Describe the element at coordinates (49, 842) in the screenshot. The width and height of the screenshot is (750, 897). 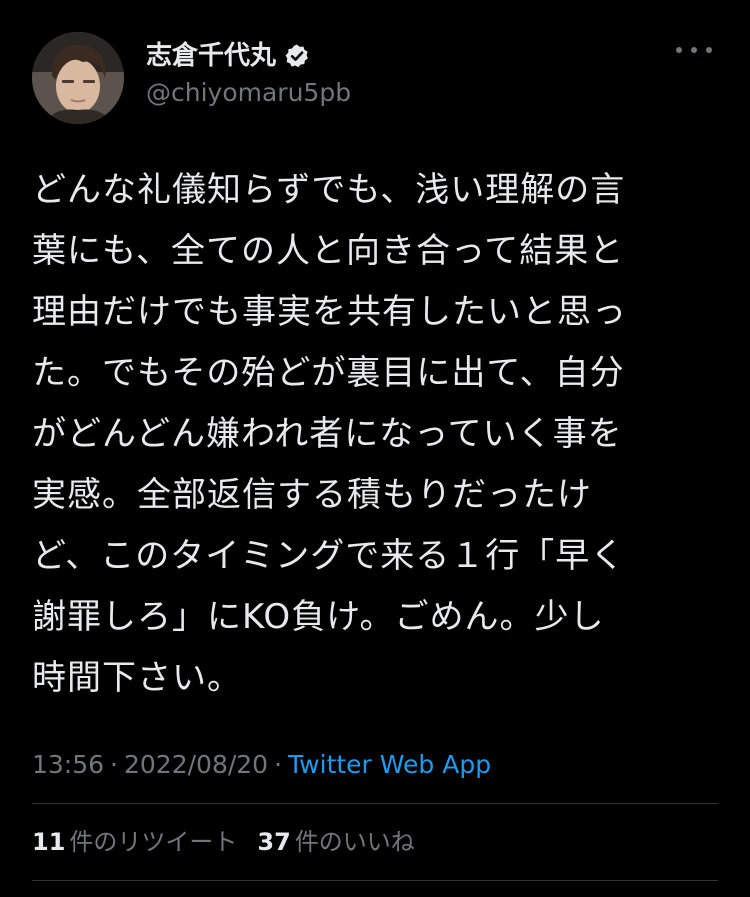
I see `retweets-count: 11` at that location.